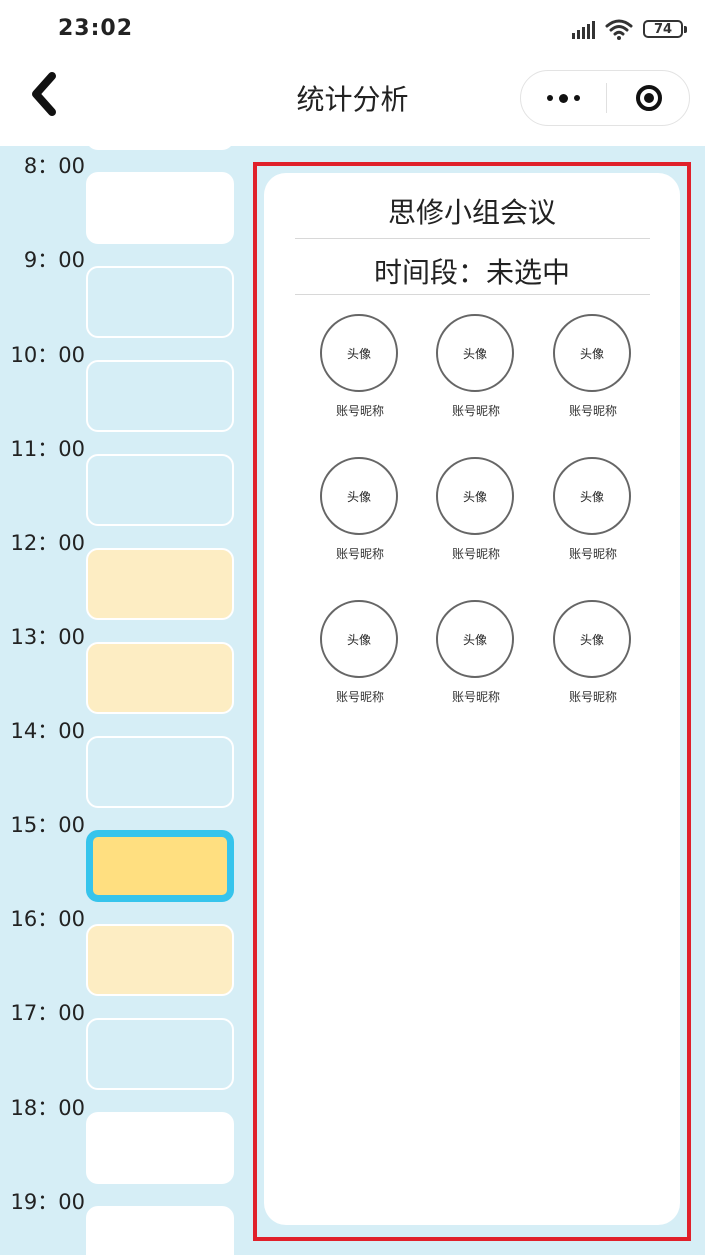 Image resolution: width=705 pixels, height=1255 pixels. I want to click on more-dot-center, so click(563, 98).